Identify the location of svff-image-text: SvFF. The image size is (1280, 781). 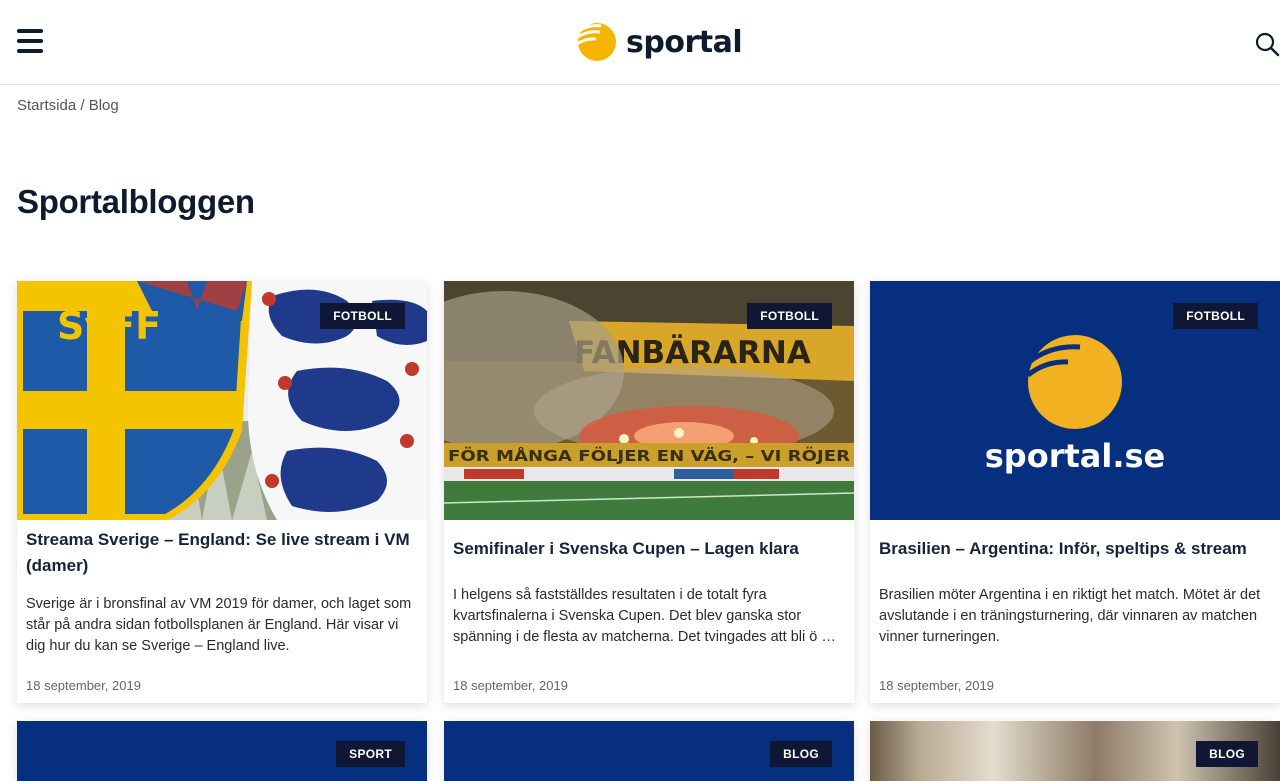
(109, 326).